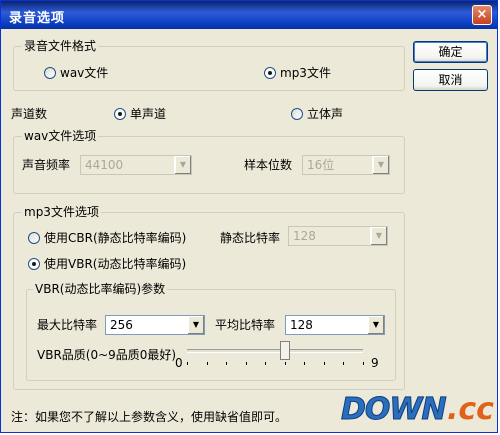 This screenshot has width=500, height=435. I want to click on max-bitrate-label: 最大比特率, so click(67, 325).